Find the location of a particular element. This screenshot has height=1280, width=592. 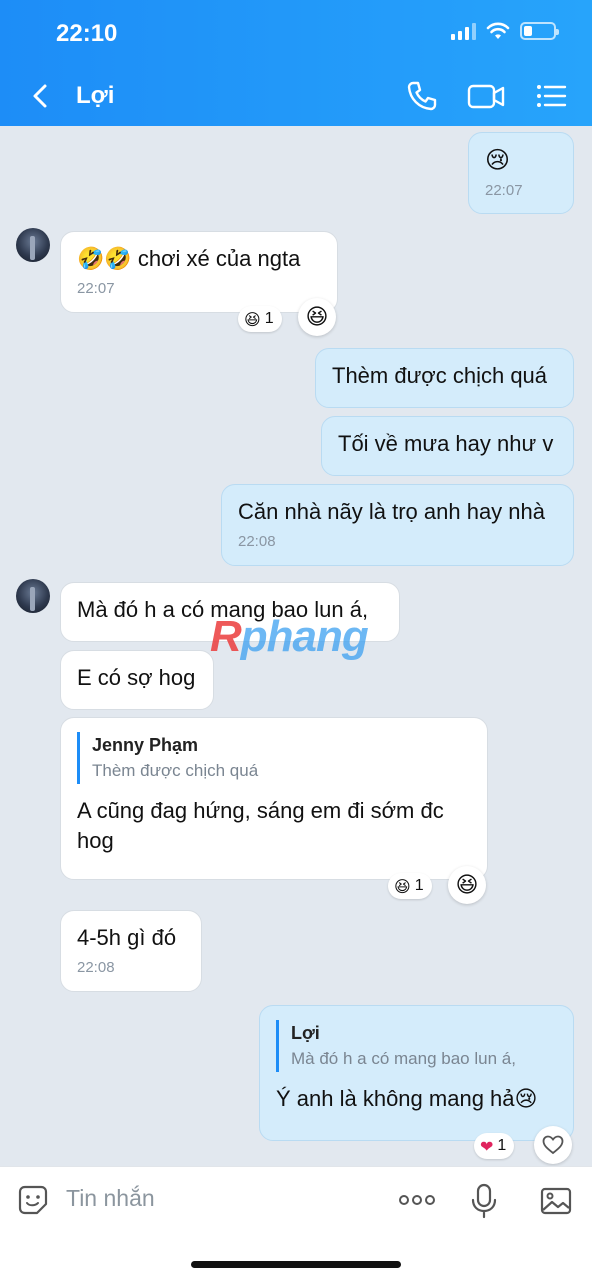

watermark-logo: Rphang is located at coordinates (289, 636).